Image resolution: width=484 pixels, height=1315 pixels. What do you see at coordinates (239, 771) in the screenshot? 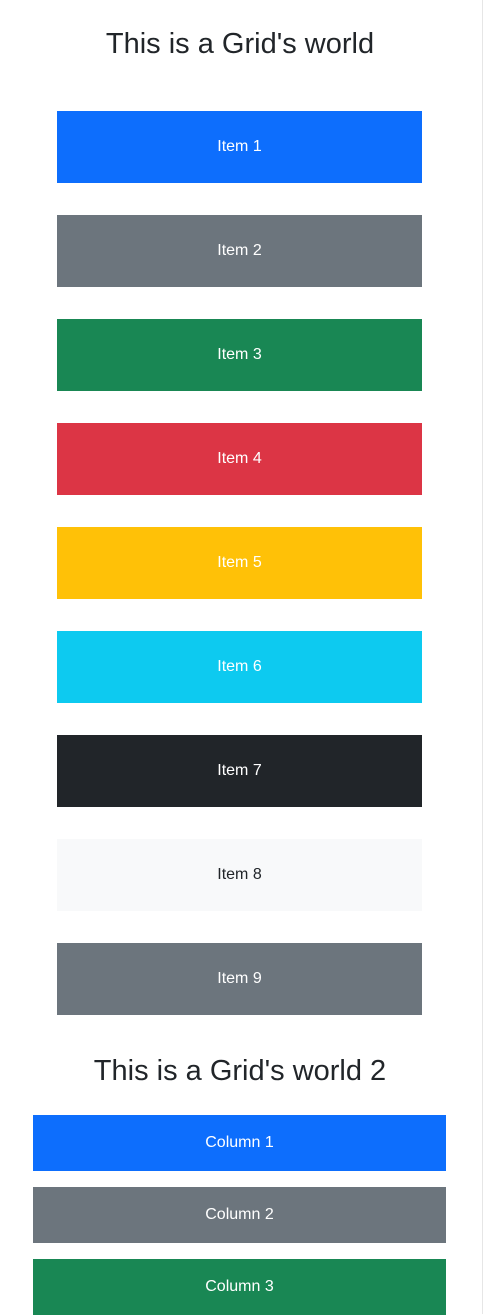
I see `grid-item-7: Item 7` at bounding box center [239, 771].